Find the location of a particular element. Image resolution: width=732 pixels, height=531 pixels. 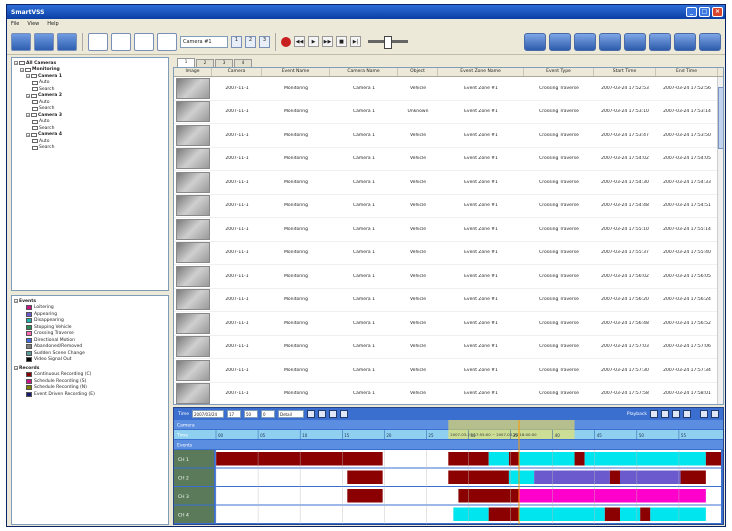

stop-icon: ■ is located at coordinates (341, 41).